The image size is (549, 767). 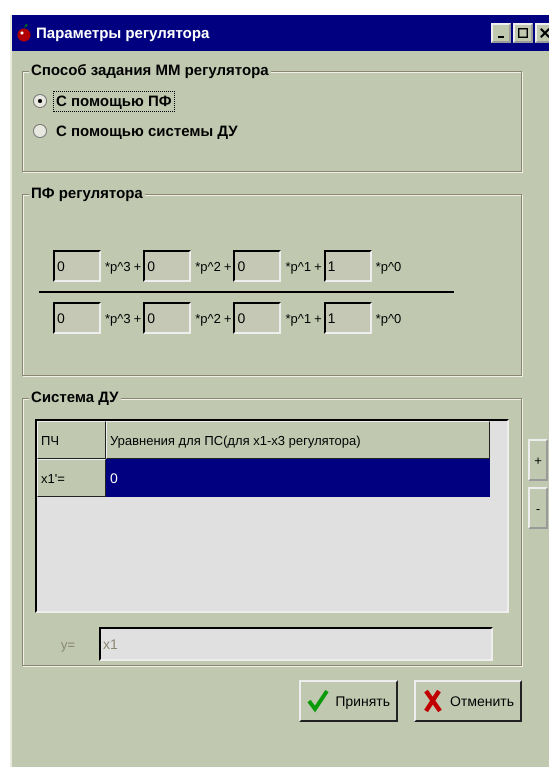 What do you see at coordinates (318, 701) in the screenshot?
I see `checkmark-icon` at bounding box center [318, 701].